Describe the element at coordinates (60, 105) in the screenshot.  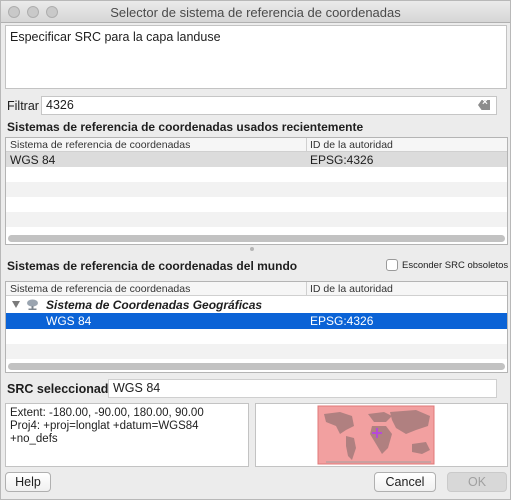
I see `filter-value: 4326` at that location.